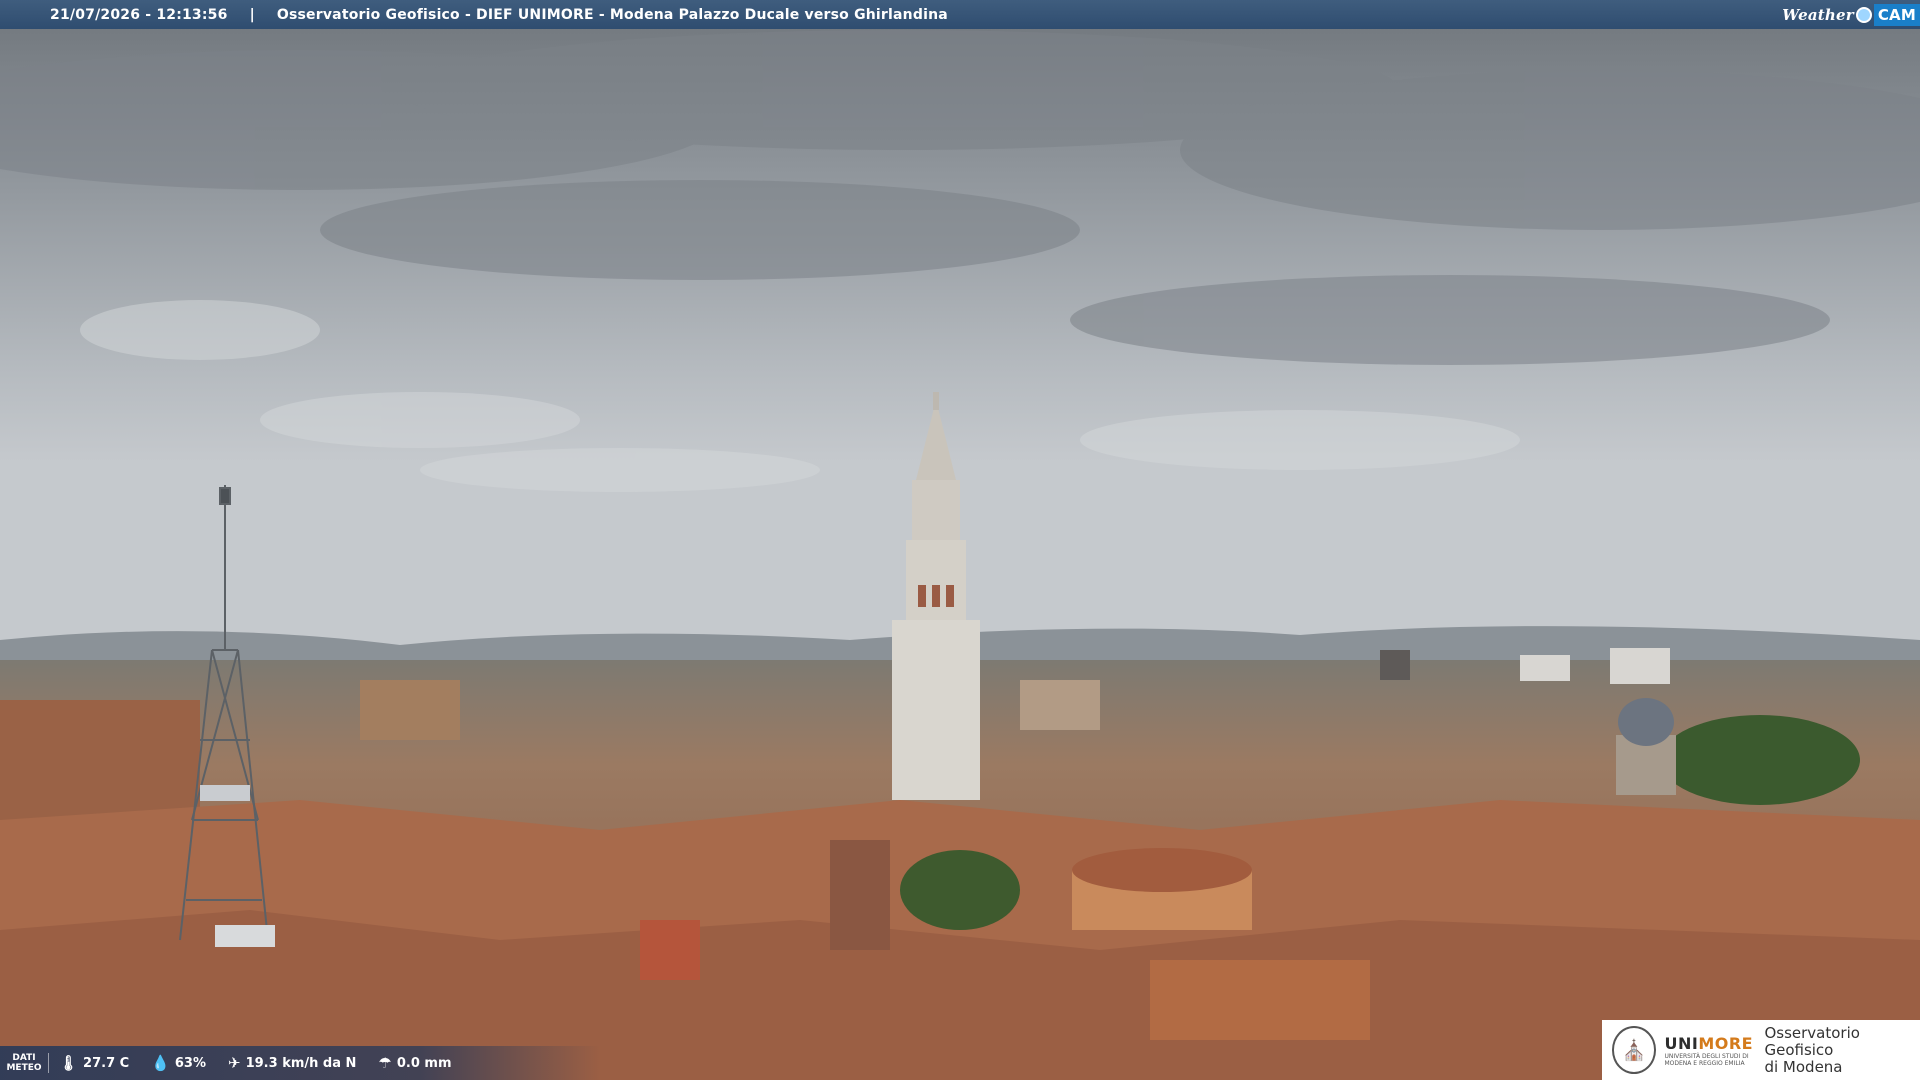  I want to click on observatory-name: Osservatorio Geofisico di Modena, so click(1842, 1049).